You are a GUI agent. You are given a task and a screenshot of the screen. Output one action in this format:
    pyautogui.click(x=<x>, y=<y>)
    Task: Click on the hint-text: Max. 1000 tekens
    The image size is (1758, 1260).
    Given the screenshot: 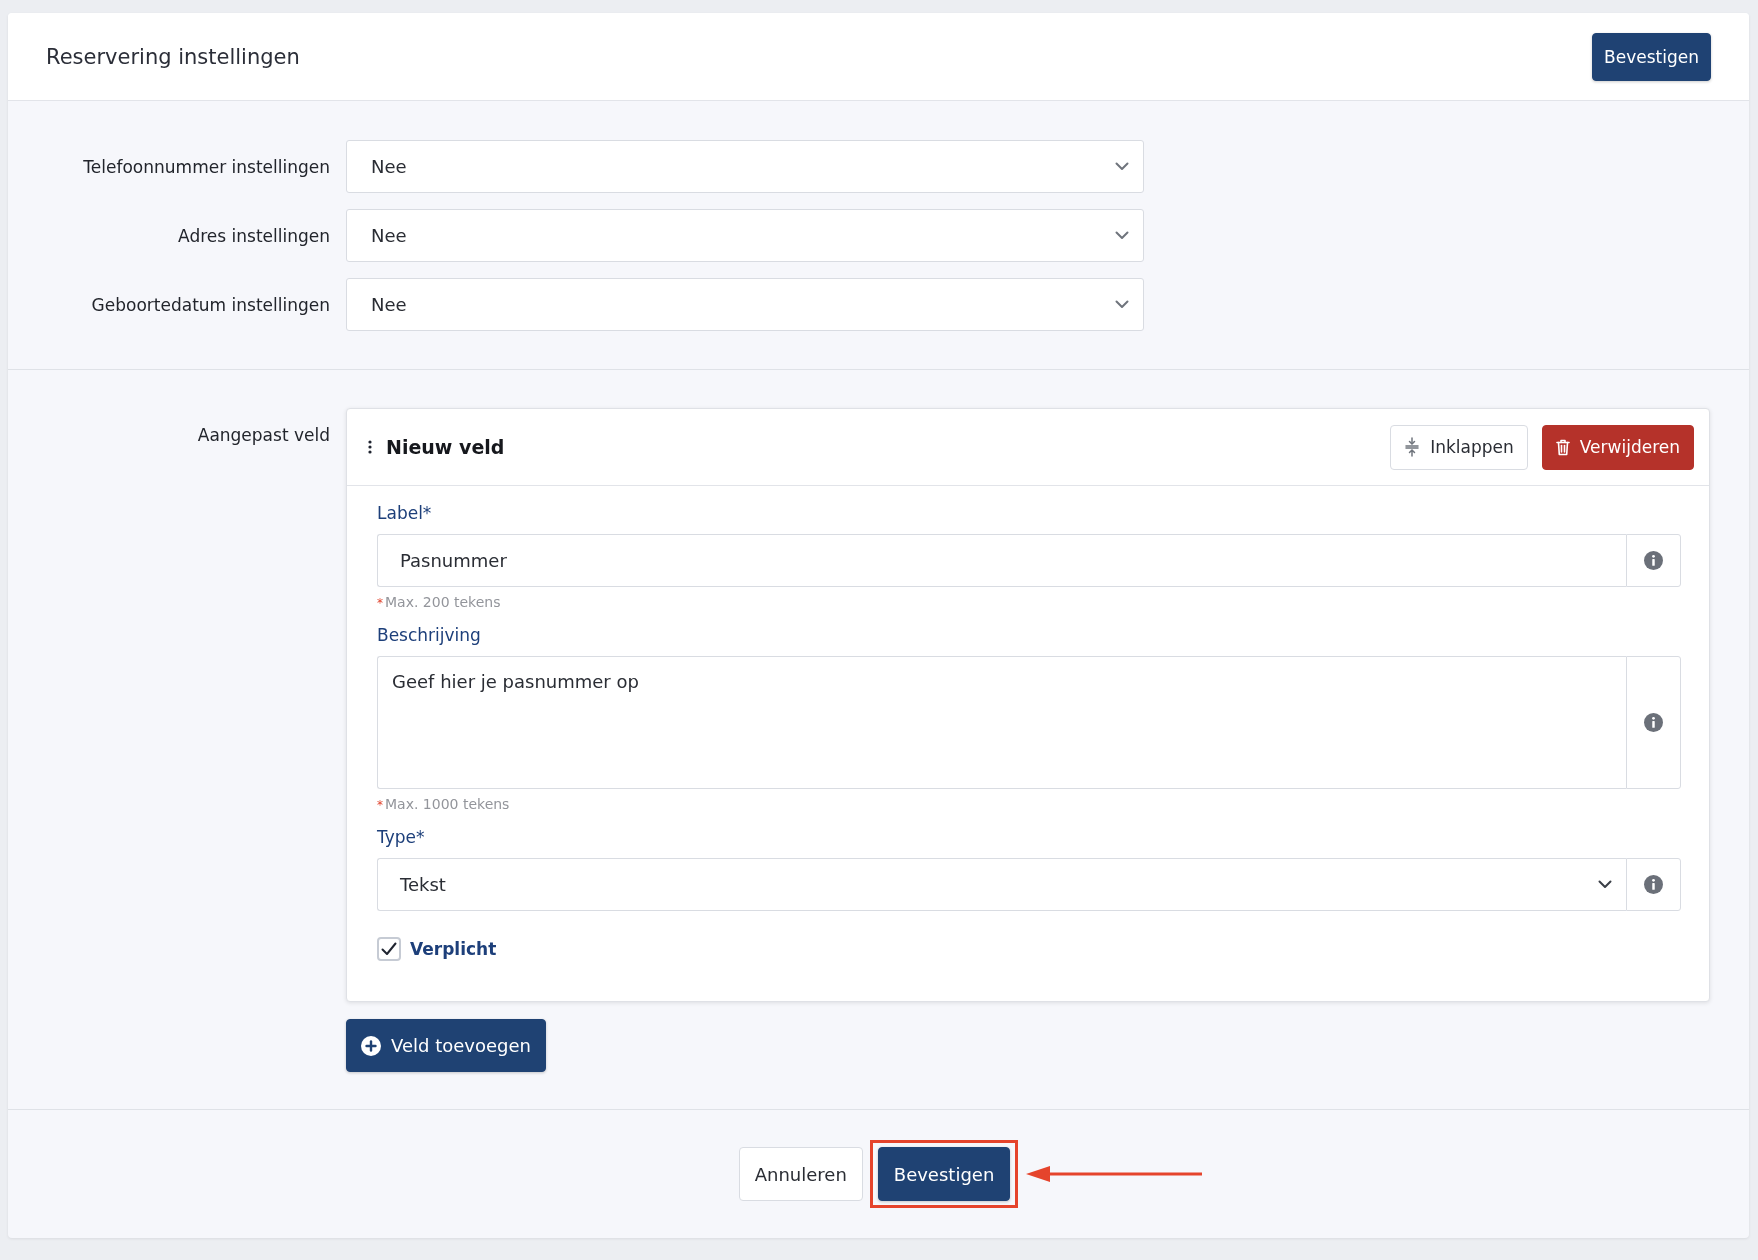 What is the action you would take?
    pyautogui.click(x=447, y=804)
    